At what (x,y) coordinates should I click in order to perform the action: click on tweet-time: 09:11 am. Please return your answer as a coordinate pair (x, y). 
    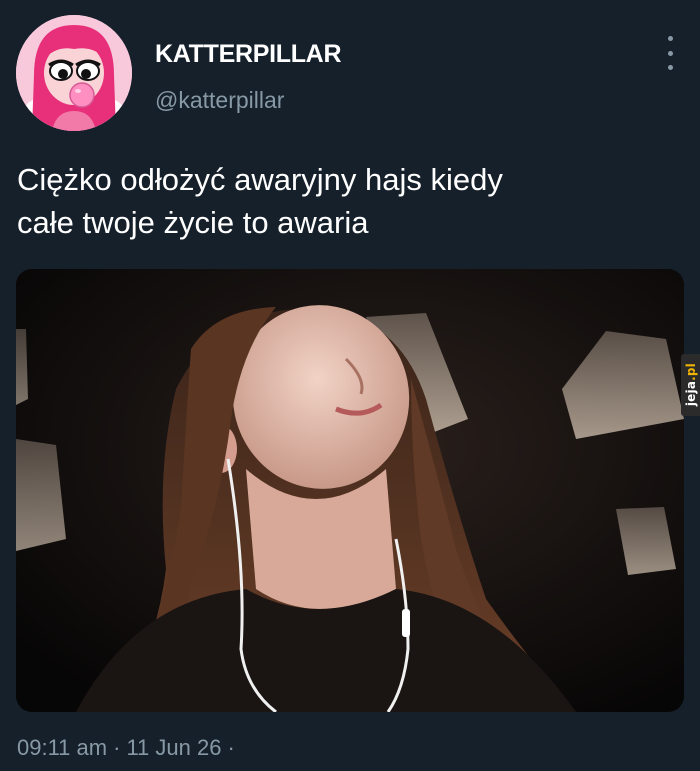
    Looking at the image, I should click on (62, 747).